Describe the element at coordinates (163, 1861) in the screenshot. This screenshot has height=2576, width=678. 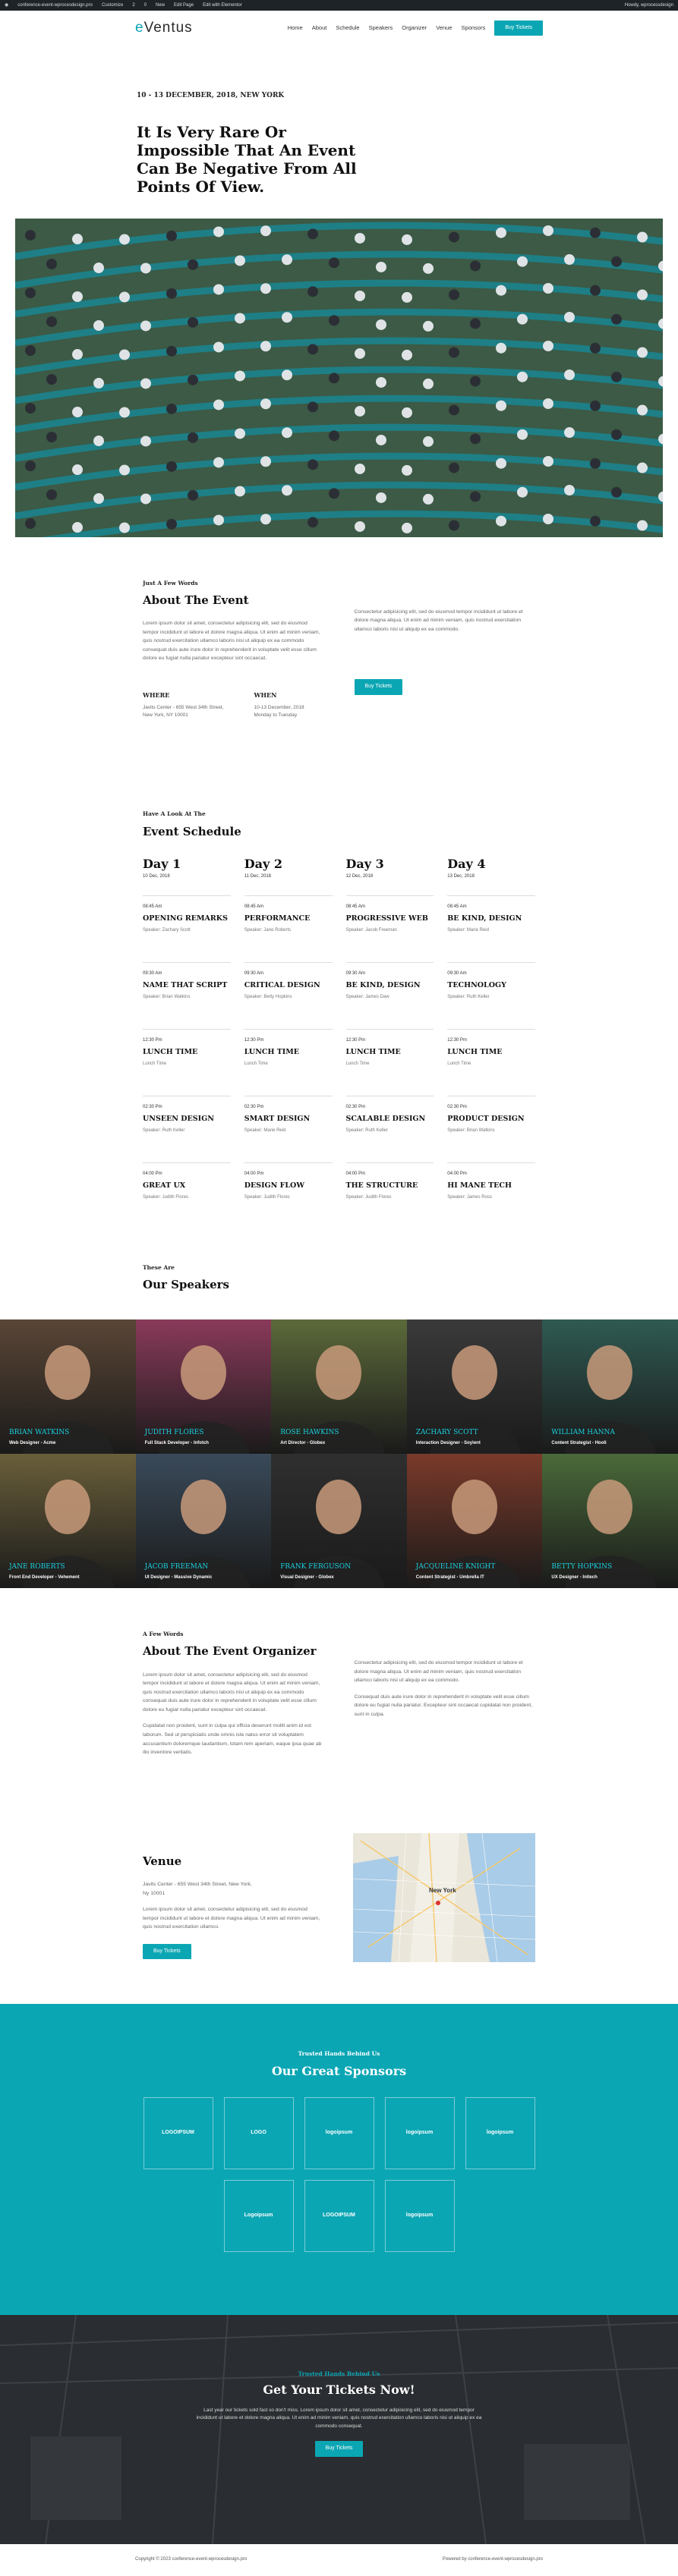
I see `venue-title: Venue` at that location.